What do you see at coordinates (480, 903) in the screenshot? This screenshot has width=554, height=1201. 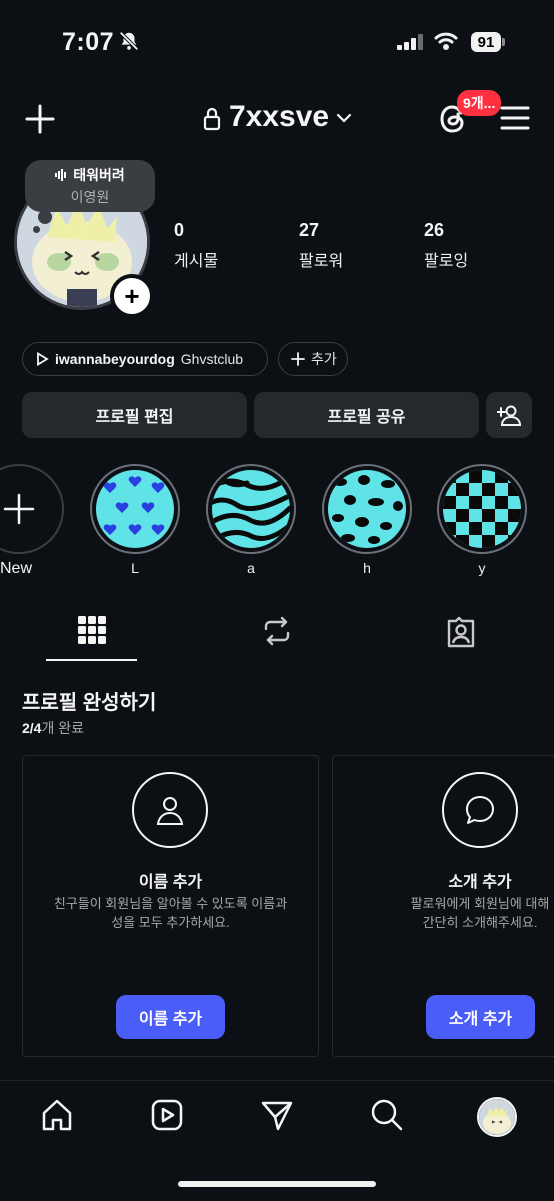 I see `card-desc-line: 팔로워에게 회원님에 대해` at bounding box center [480, 903].